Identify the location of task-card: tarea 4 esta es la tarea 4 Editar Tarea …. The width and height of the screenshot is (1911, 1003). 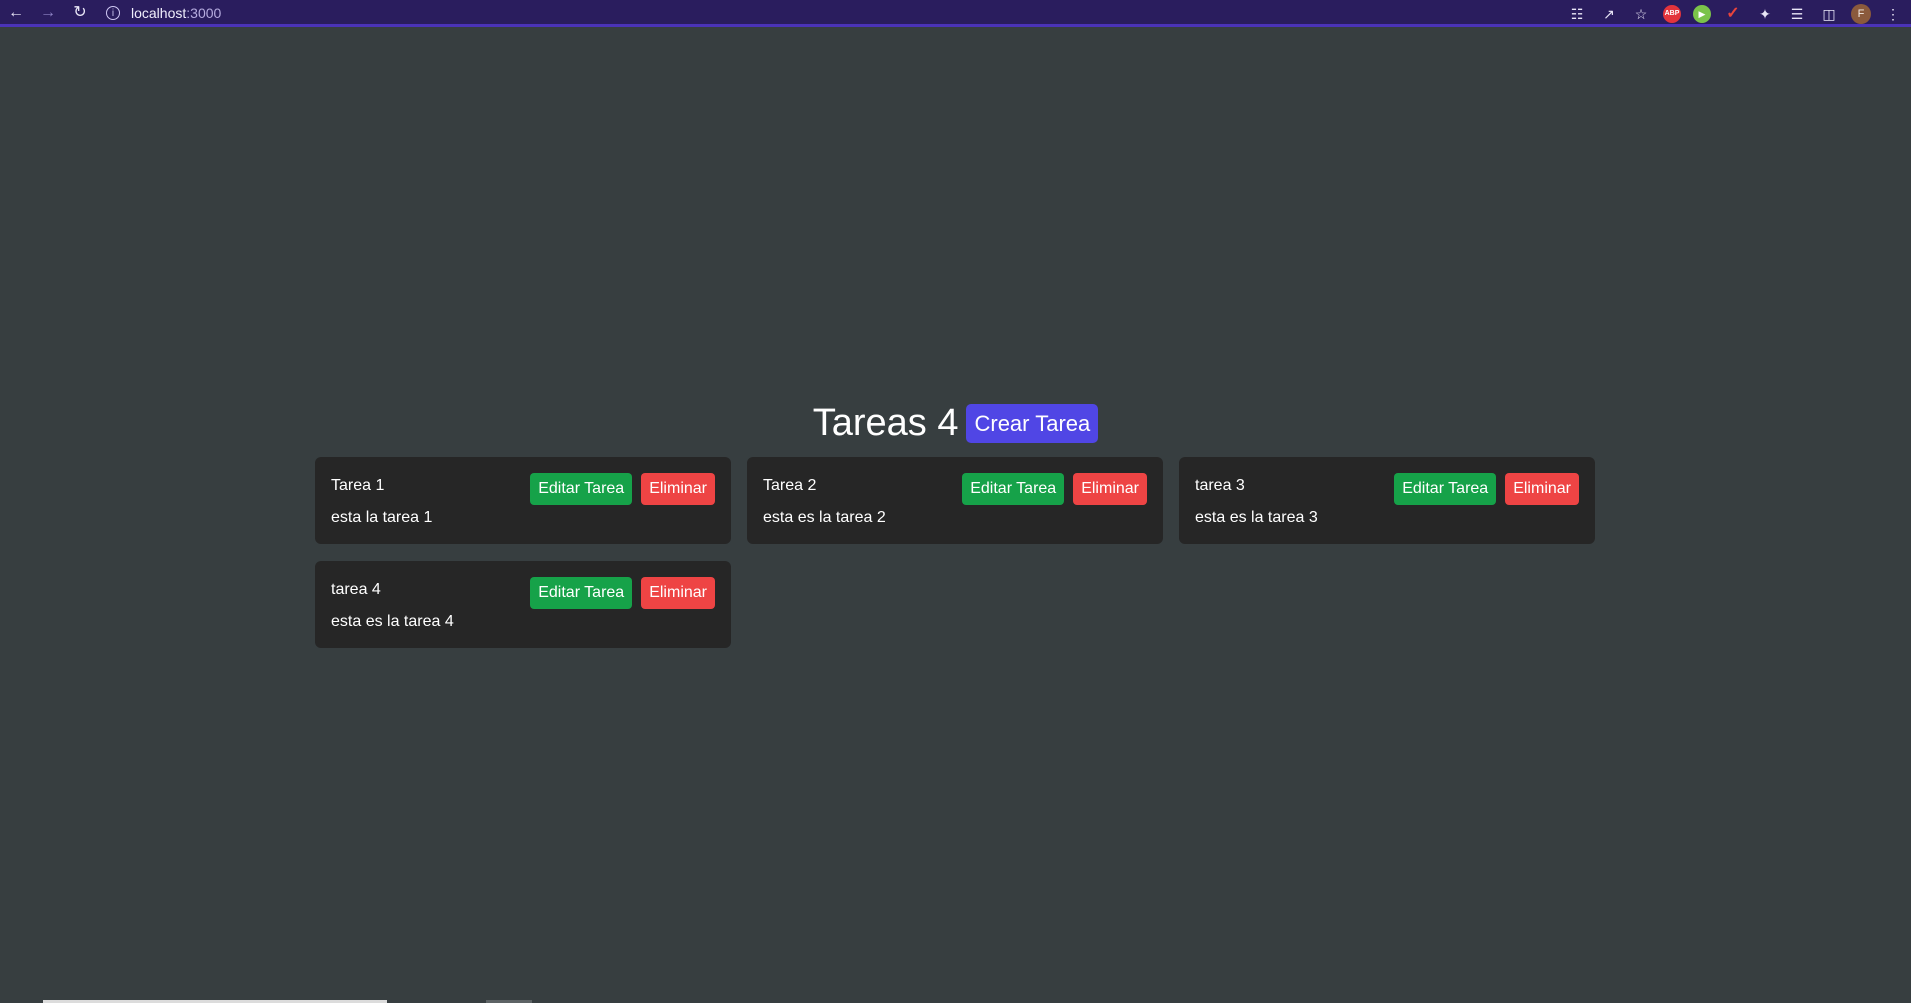
(523, 604).